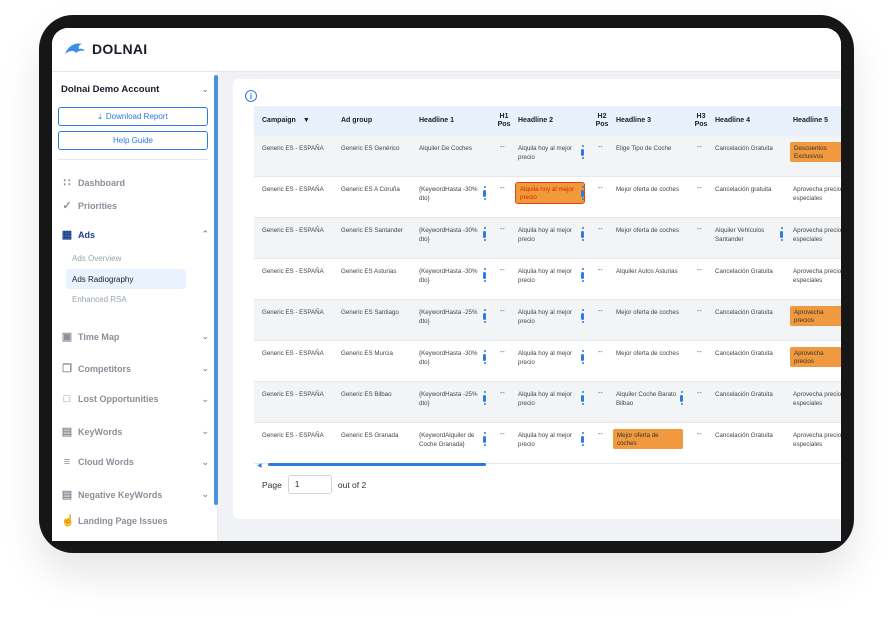 This screenshot has height=618, width=893. What do you see at coordinates (99, 299) in the screenshot?
I see `nav-enhanced-rsa: Enhanced RSA` at bounding box center [99, 299].